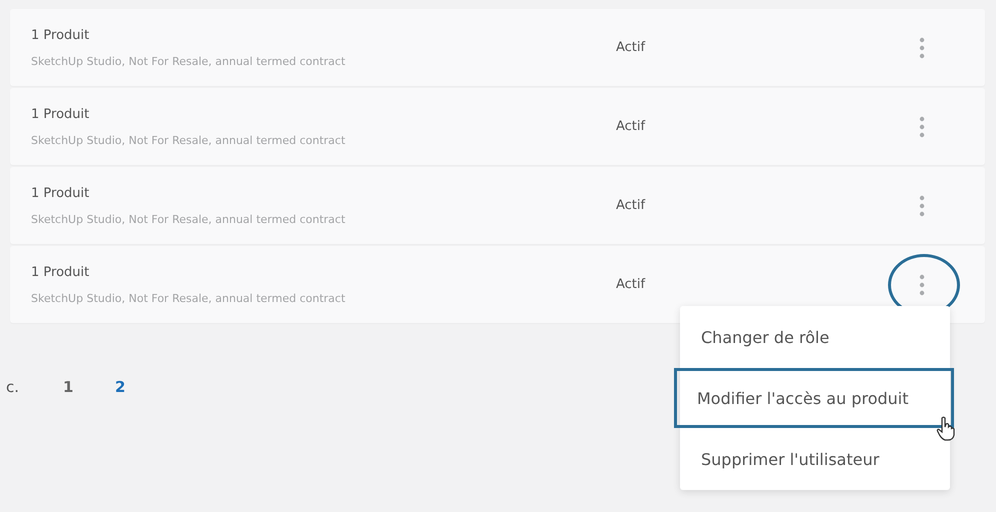 The height and width of the screenshot is (512, 996). What do you see at coordinates (815, 337) in the screenshot?
I see `menu-item: Changer de rôle` at bounding box center [815, 337].